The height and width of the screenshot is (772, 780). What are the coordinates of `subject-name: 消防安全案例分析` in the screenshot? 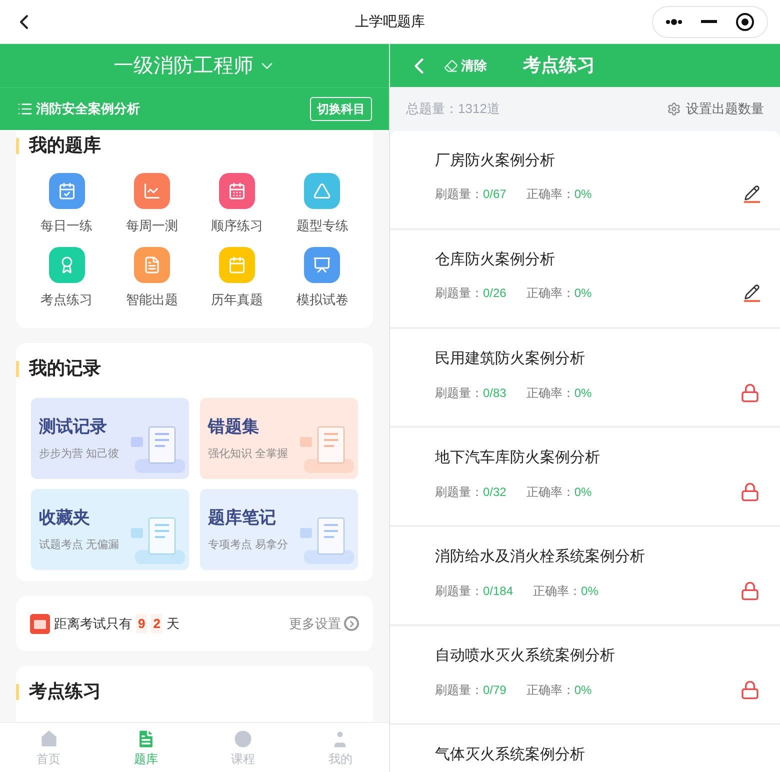 It's located at (88, 109).